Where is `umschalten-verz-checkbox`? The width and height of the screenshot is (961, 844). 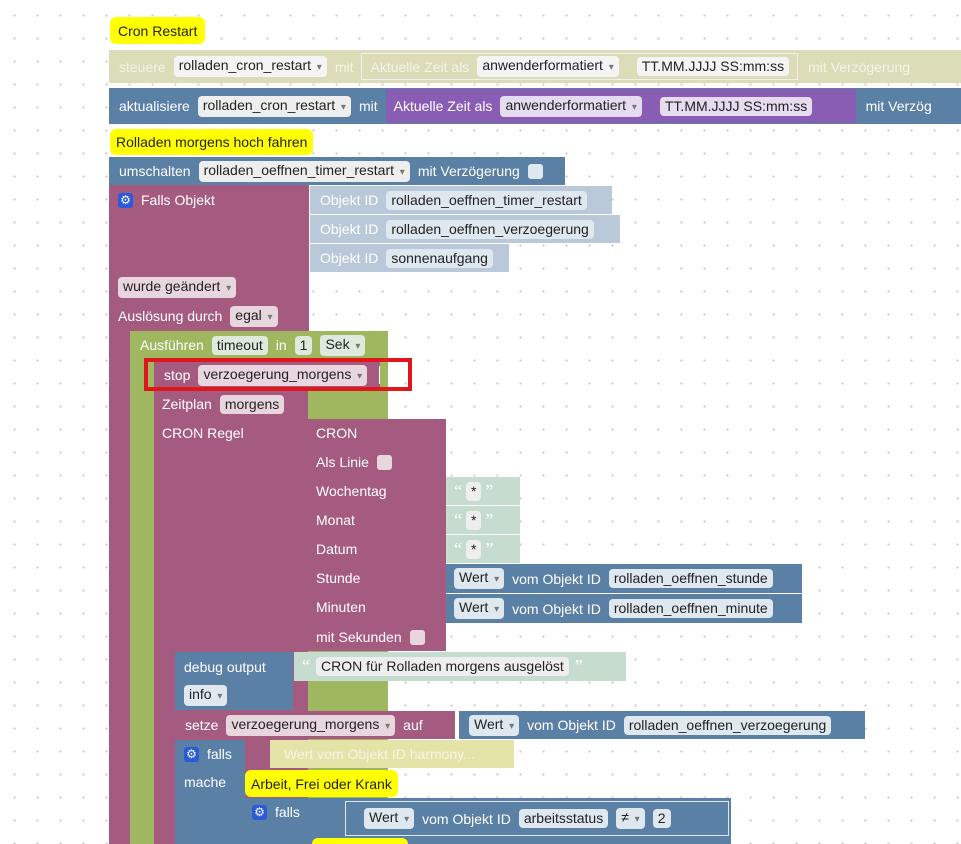
umschalten-verz-checkbox is located at coordinates (535, 171).